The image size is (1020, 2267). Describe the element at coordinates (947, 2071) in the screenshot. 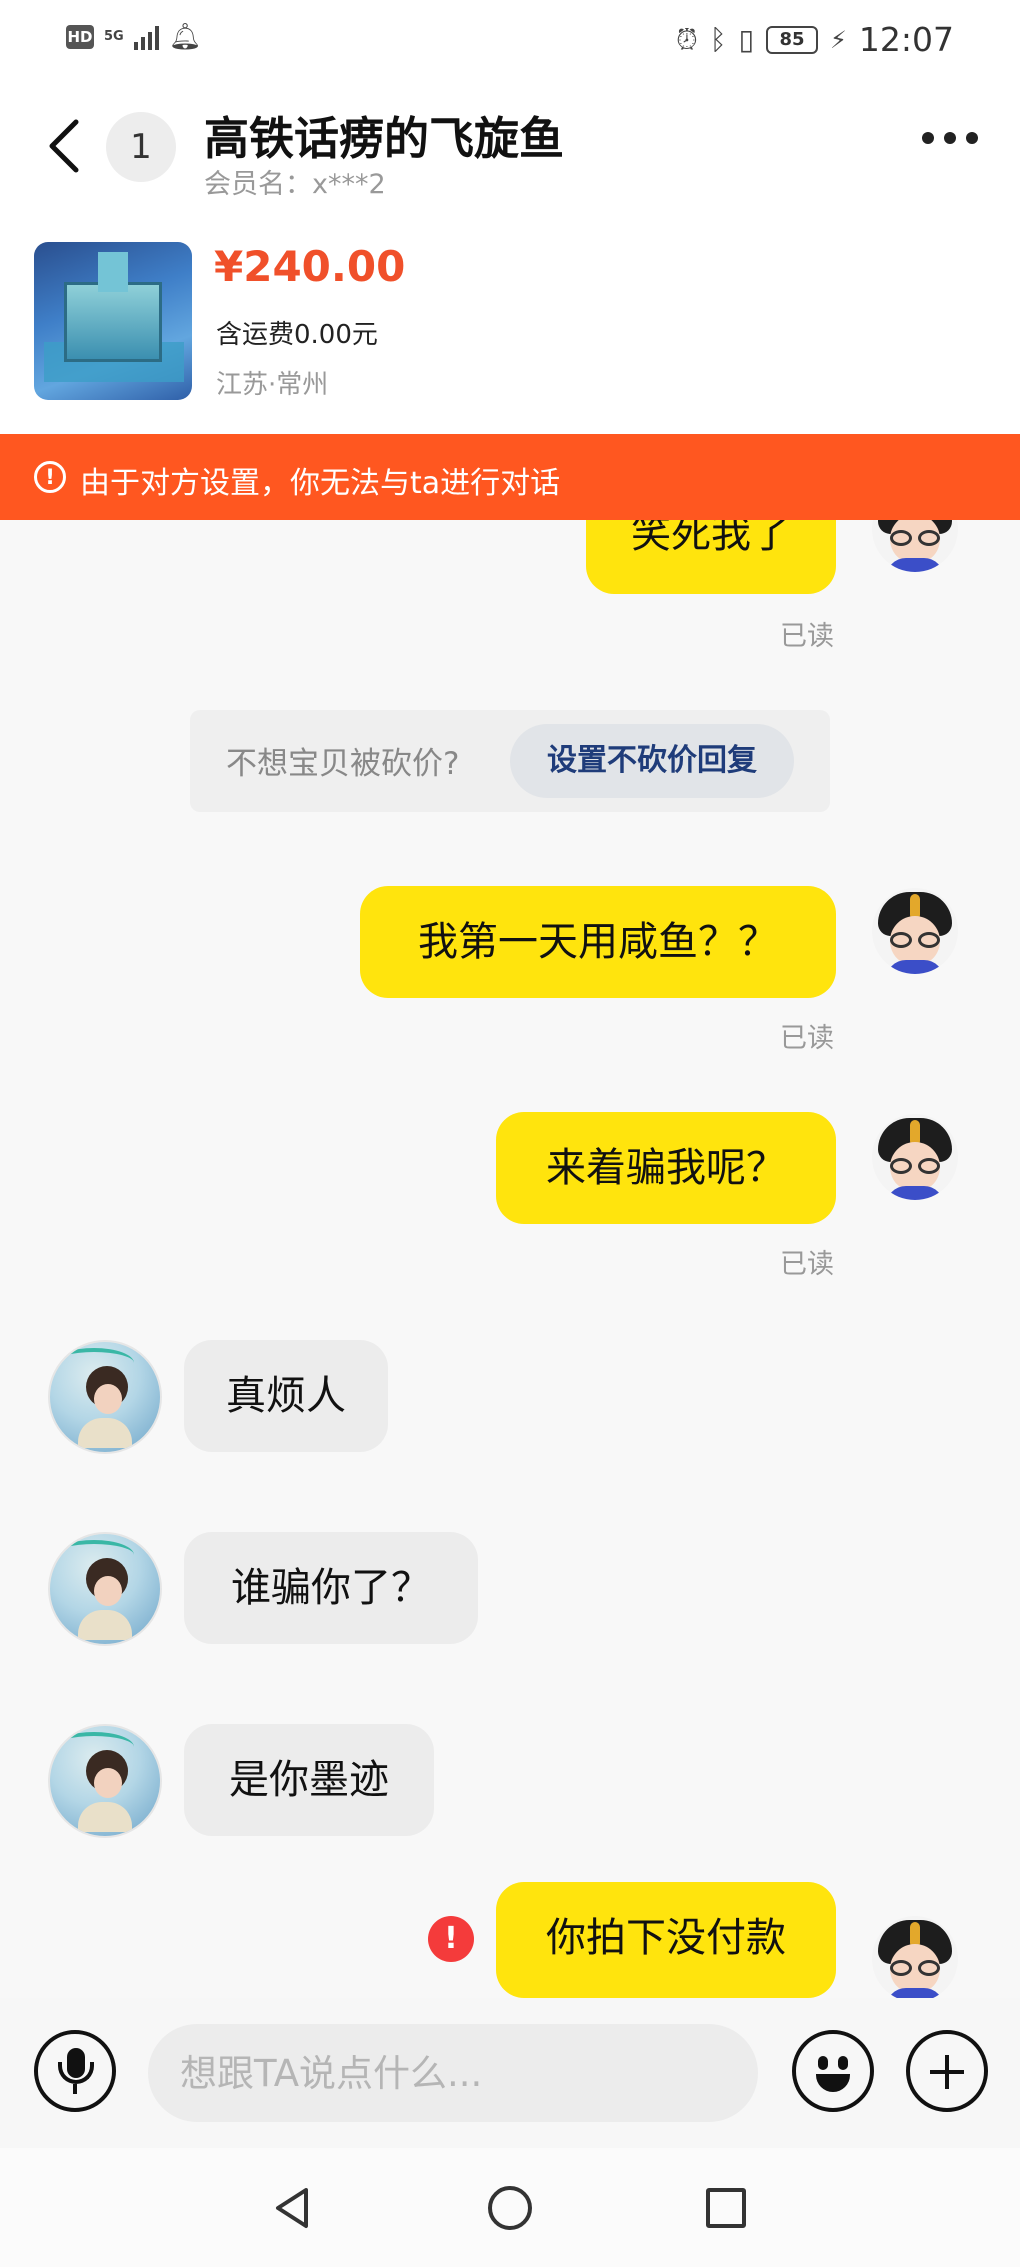

I see `more-actions-button` at that location.